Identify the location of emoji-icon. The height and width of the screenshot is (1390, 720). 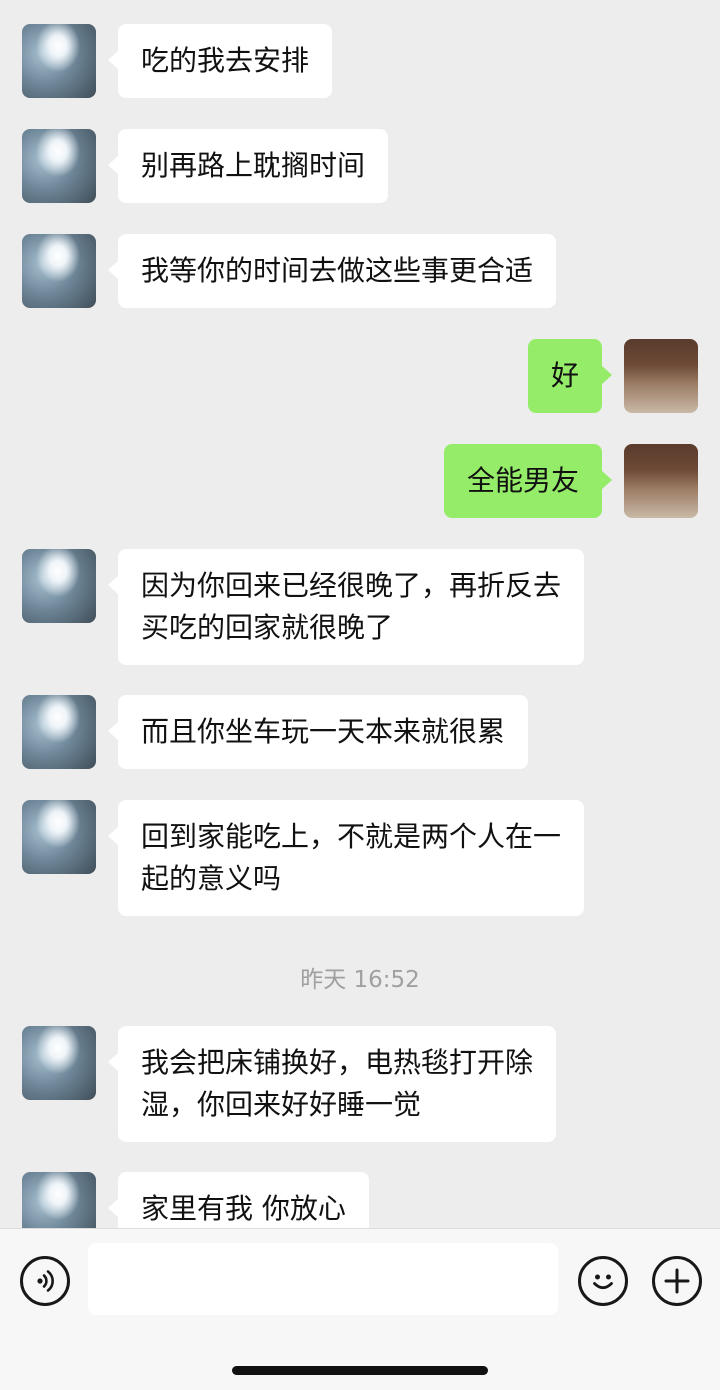
(603, 1282).